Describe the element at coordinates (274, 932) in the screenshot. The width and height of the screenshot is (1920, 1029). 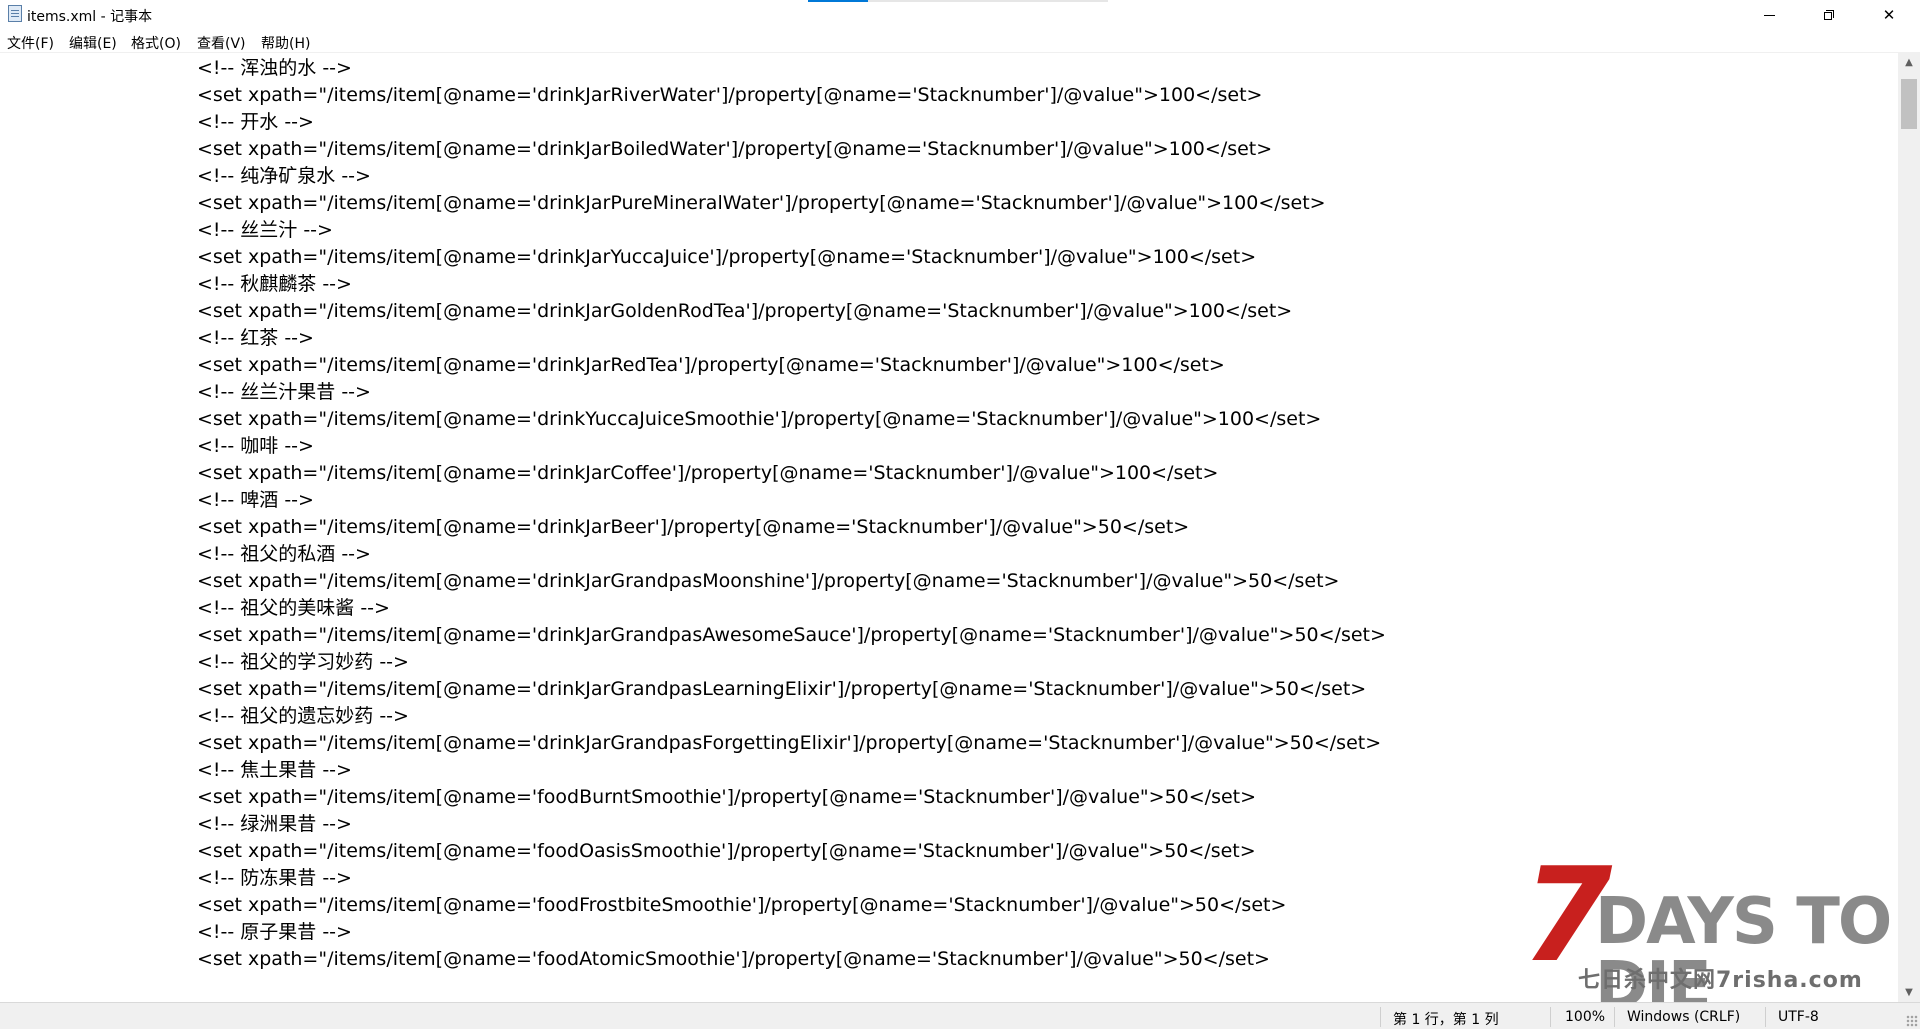
I see `editor-line: <!-- 原子果昔 -->` at that location.